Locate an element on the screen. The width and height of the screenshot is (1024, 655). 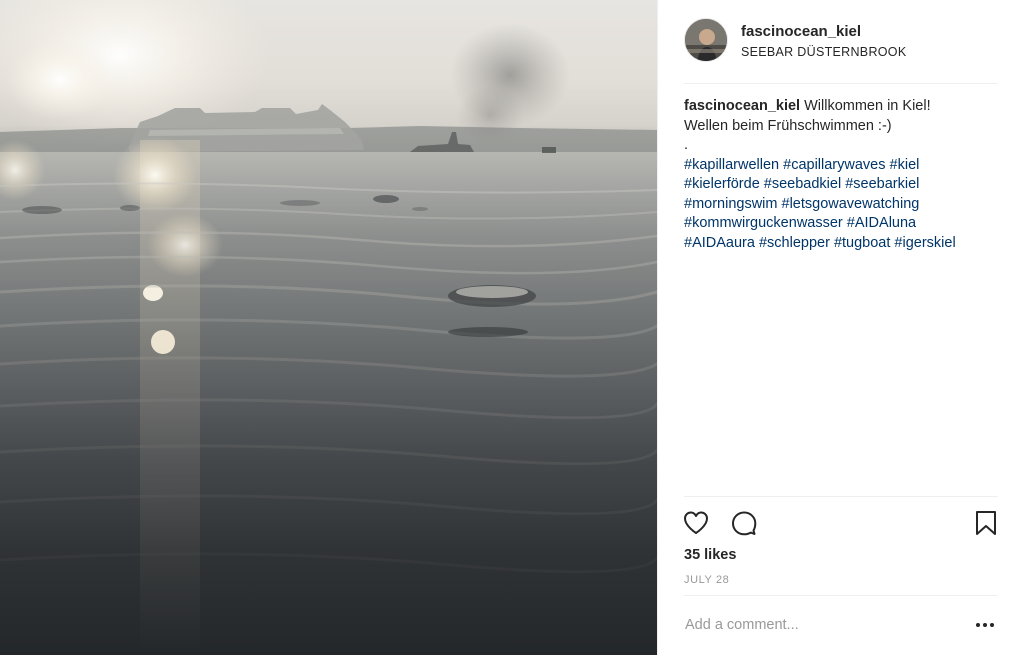
comment-input is located at coordinates (820, 625).